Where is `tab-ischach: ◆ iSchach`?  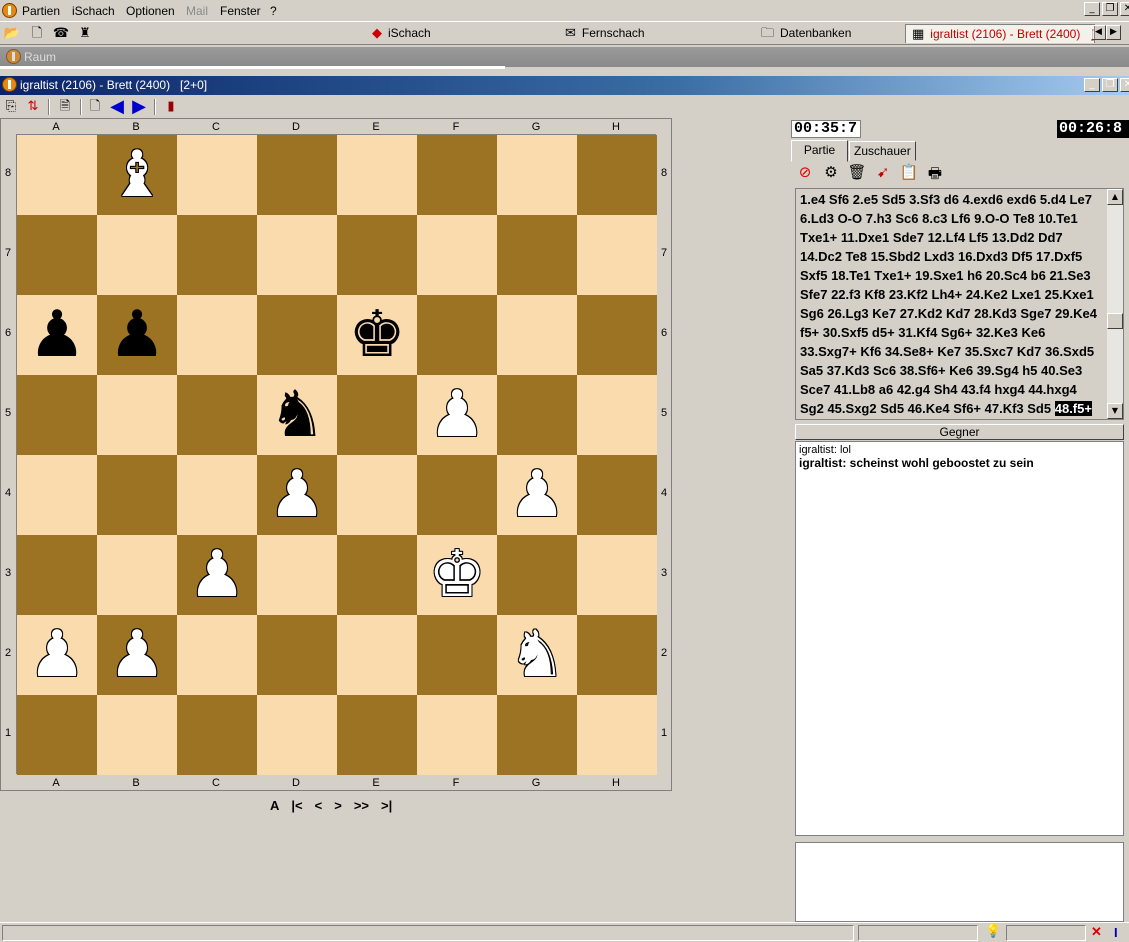
tab-ischach: ◆ iSchach is located at coordinates (401, 33).